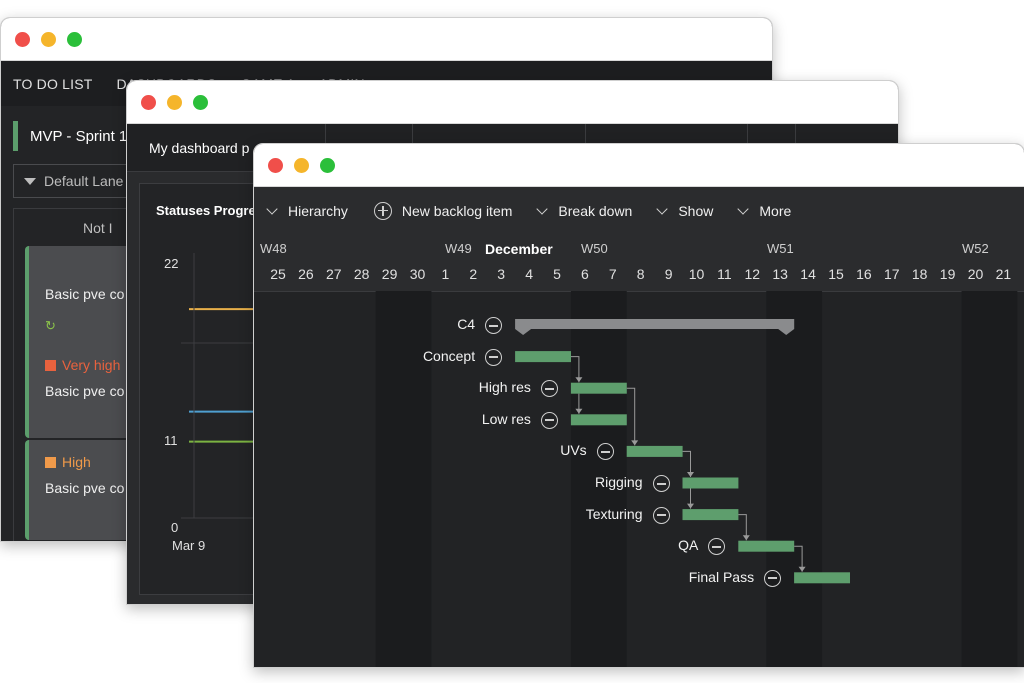 The width and height of the screenshot is (1024, 683). What do you see at coordinates (655, 327) in the screenshot?
I see `summary-bar` at bounding box center [655, 327].